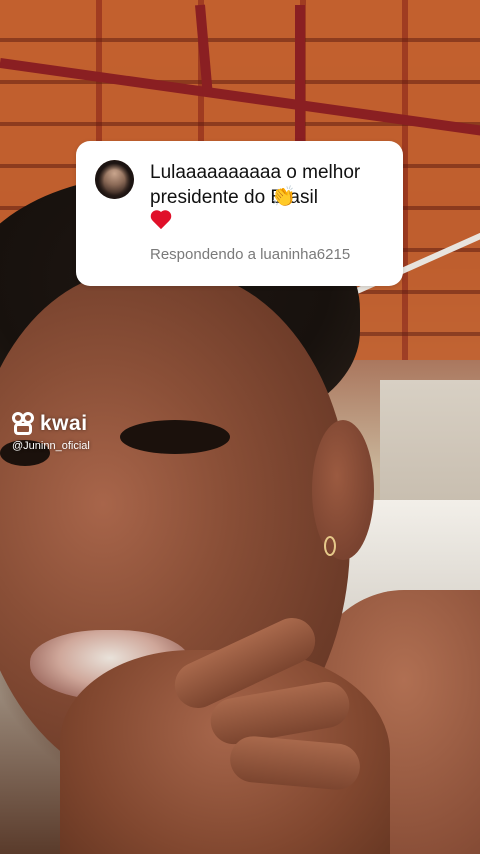  What do you see at coordinates (270, 197) in the screenshot?
I see `comment-line-2: presidente do Brasil` at bounding box center [270, 197].